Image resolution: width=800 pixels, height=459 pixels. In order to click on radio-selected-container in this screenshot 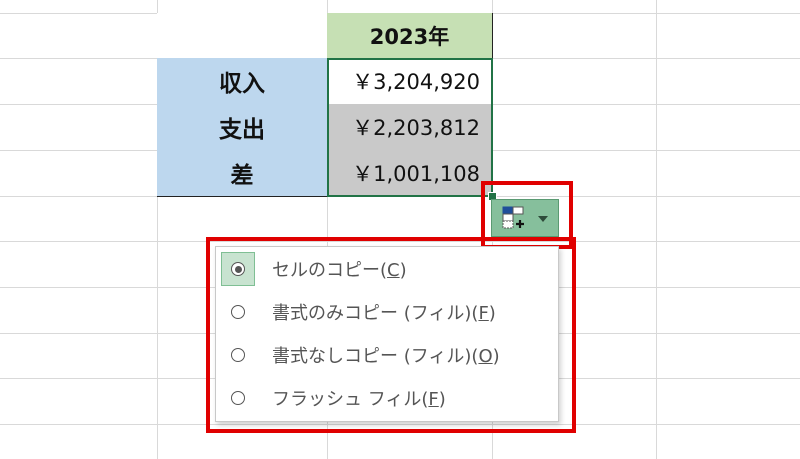, I will do `click(238, 269)`.